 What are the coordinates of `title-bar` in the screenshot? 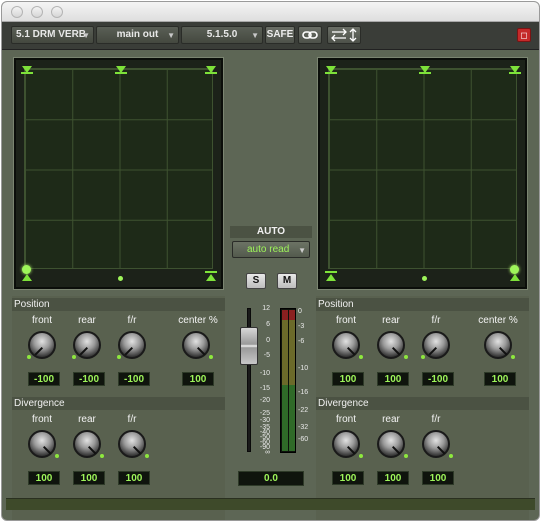 It's located at (270, 12).